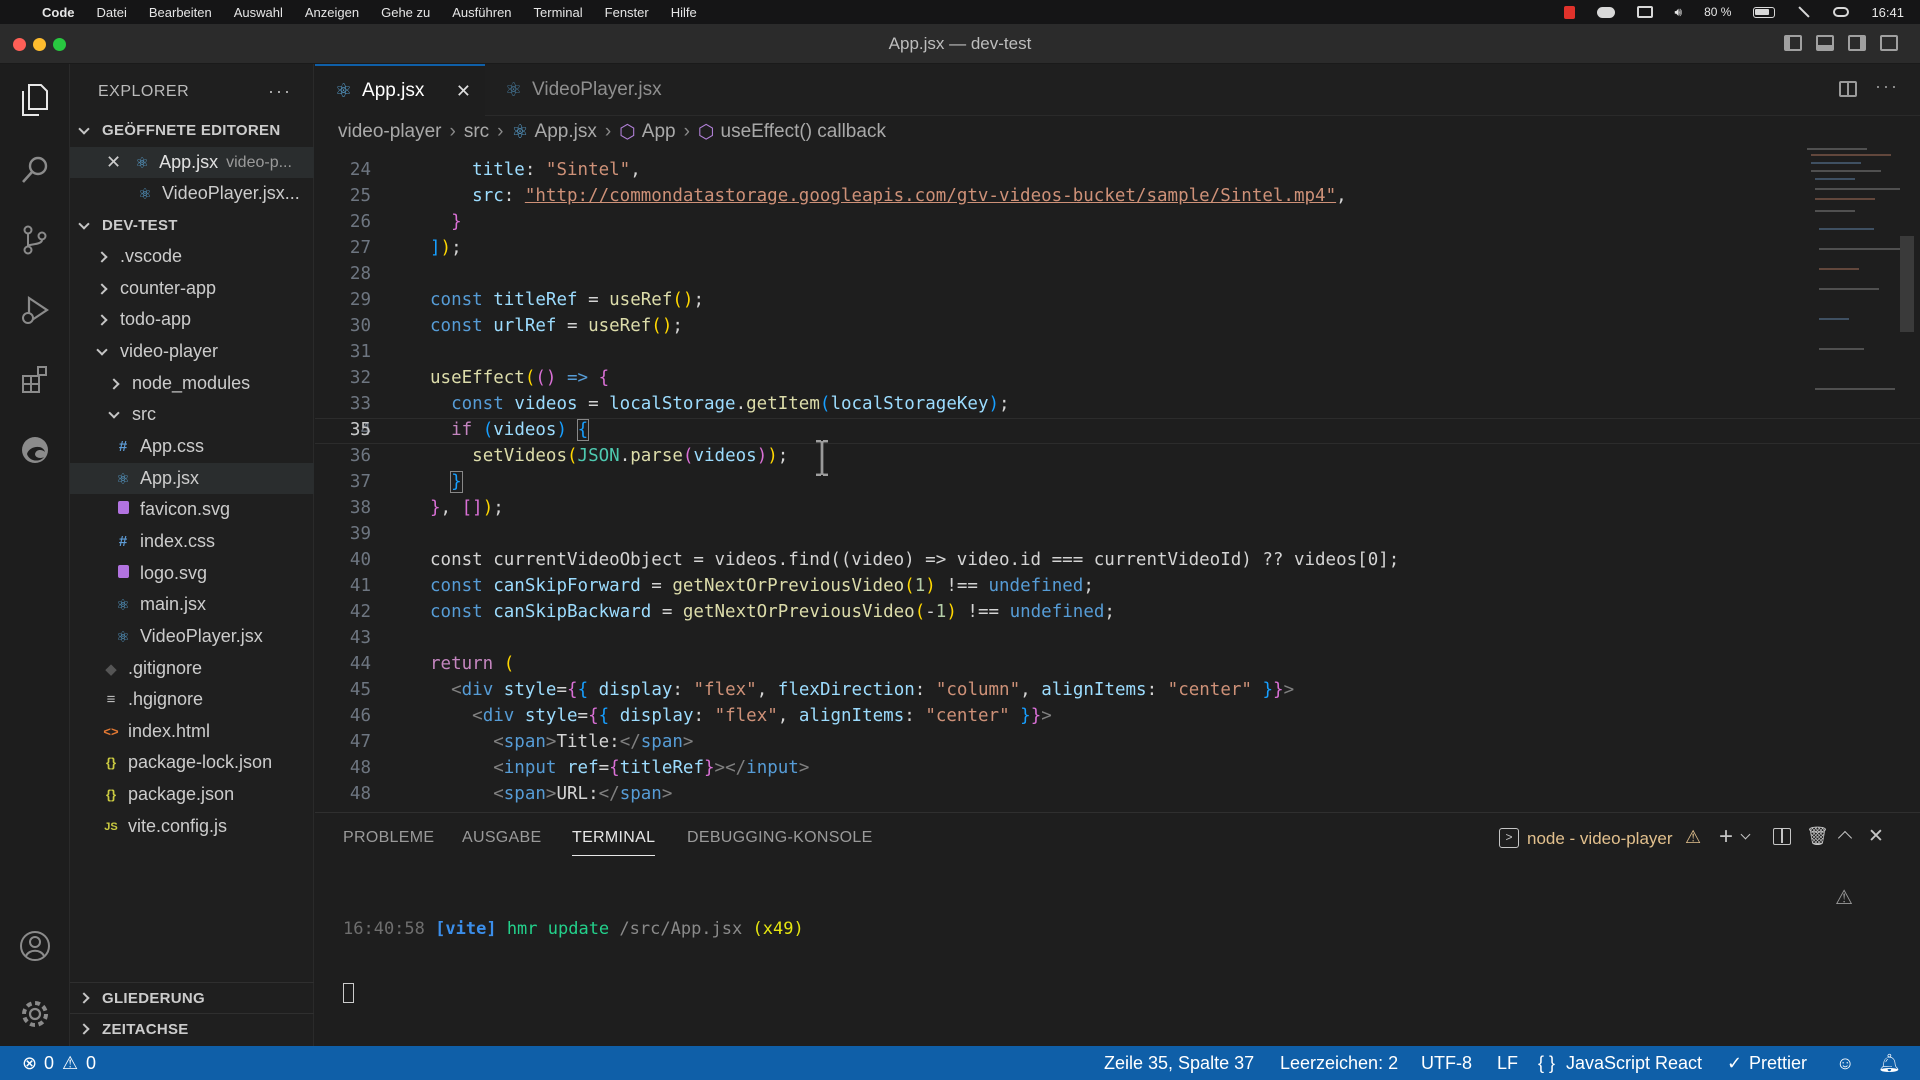 The width and height of the screenshot is (1920, 1080). What do you see at coordinates (803, 132) in the screenshot?
I see `breadcrumb-useeffect: useEffect() callback` at bounding box center [803, 132].